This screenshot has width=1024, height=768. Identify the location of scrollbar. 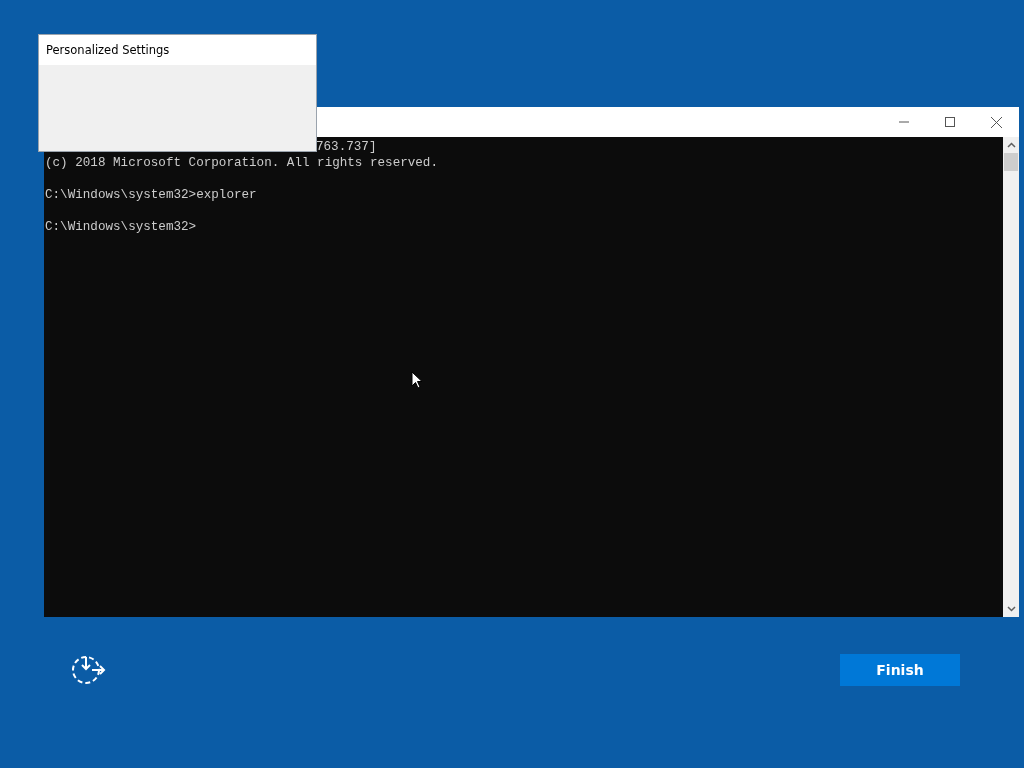
(1011, 377).